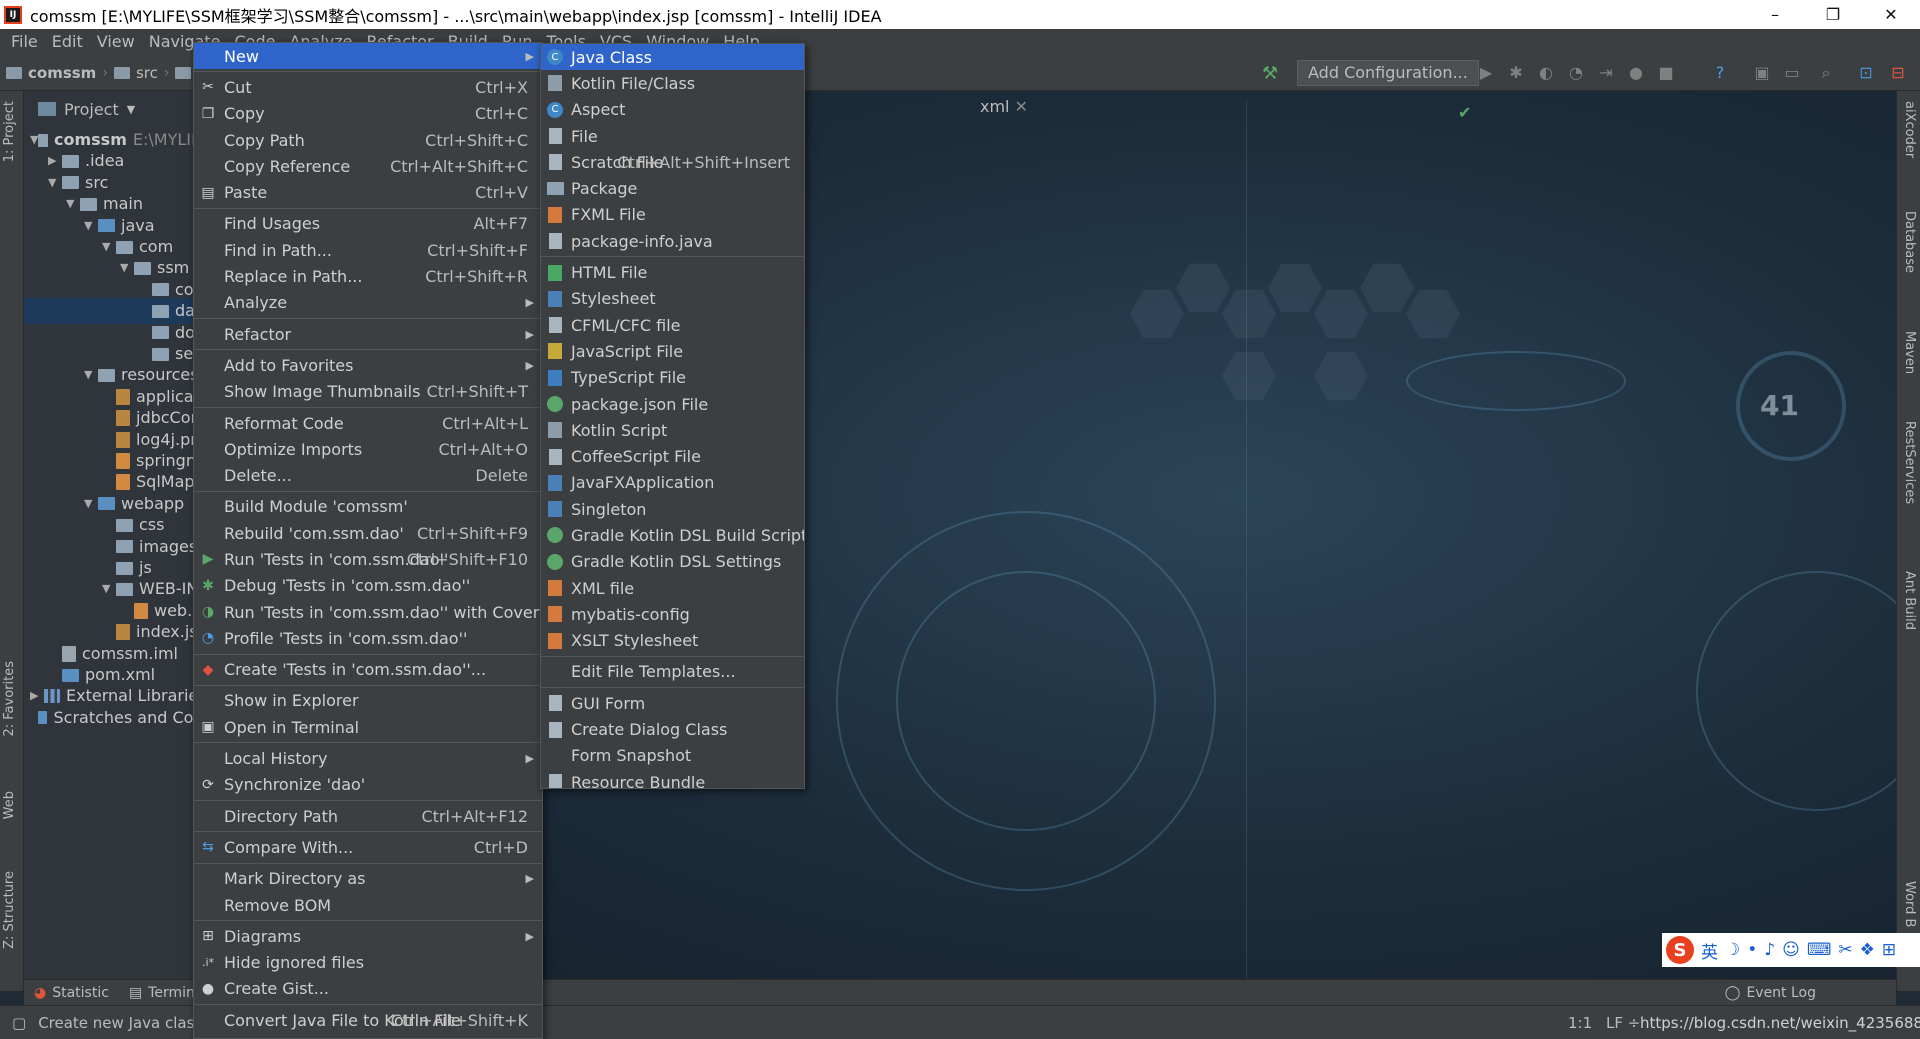 The width and height of the screenshot is (1920, 1039). What do you see at coordinates (672, 241) in the screenshot?
I see `menu-item-package-info-java: package-info.java` at bounding box center [672, 241].